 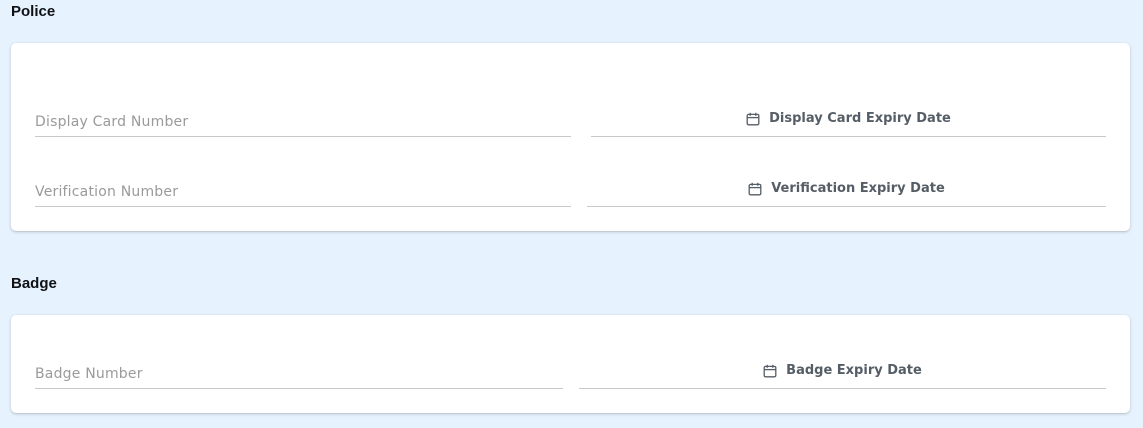 I want to click on display-card-expiry-date-field: Display Card Expiry Date, so click(x=848, y=117).